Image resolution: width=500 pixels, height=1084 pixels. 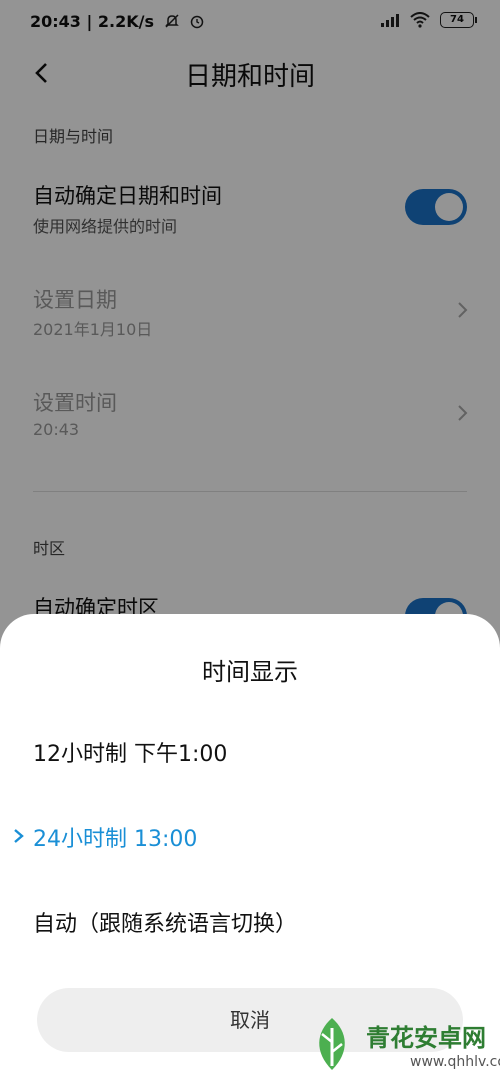 I want to click on selected-chevron-icon, so click(x=19, y=836).